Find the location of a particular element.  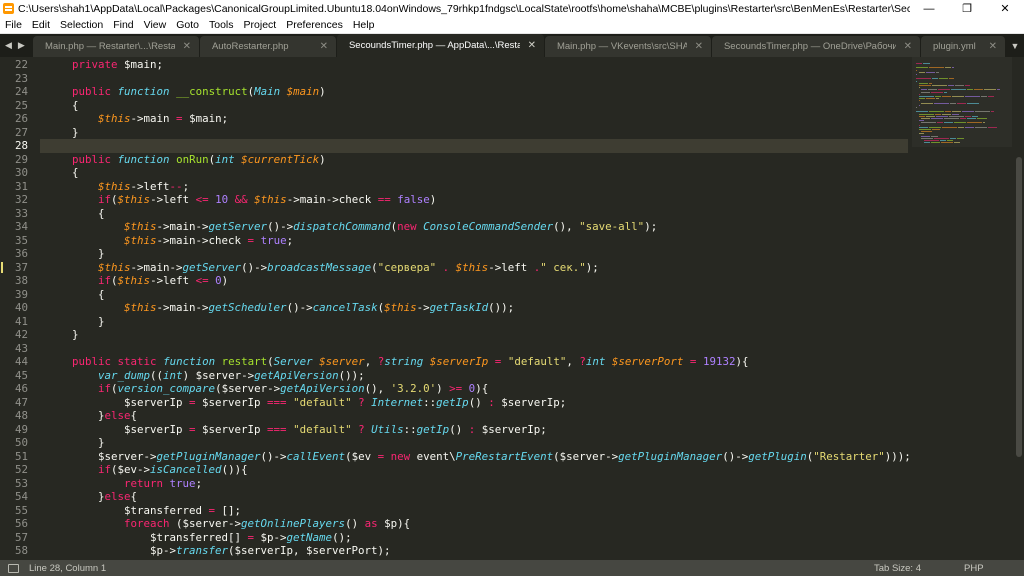

syntax-mode: PHP is located at coordinates (994, 568).